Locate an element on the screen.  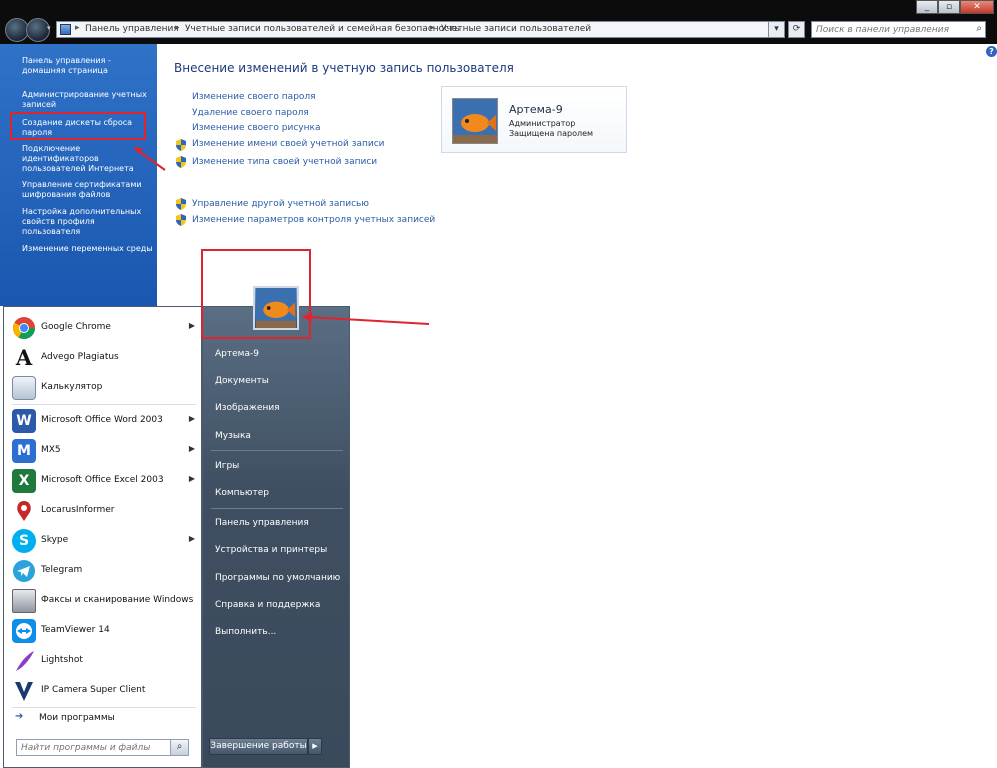
annotation-arrows is located at coordinates (281, 236).